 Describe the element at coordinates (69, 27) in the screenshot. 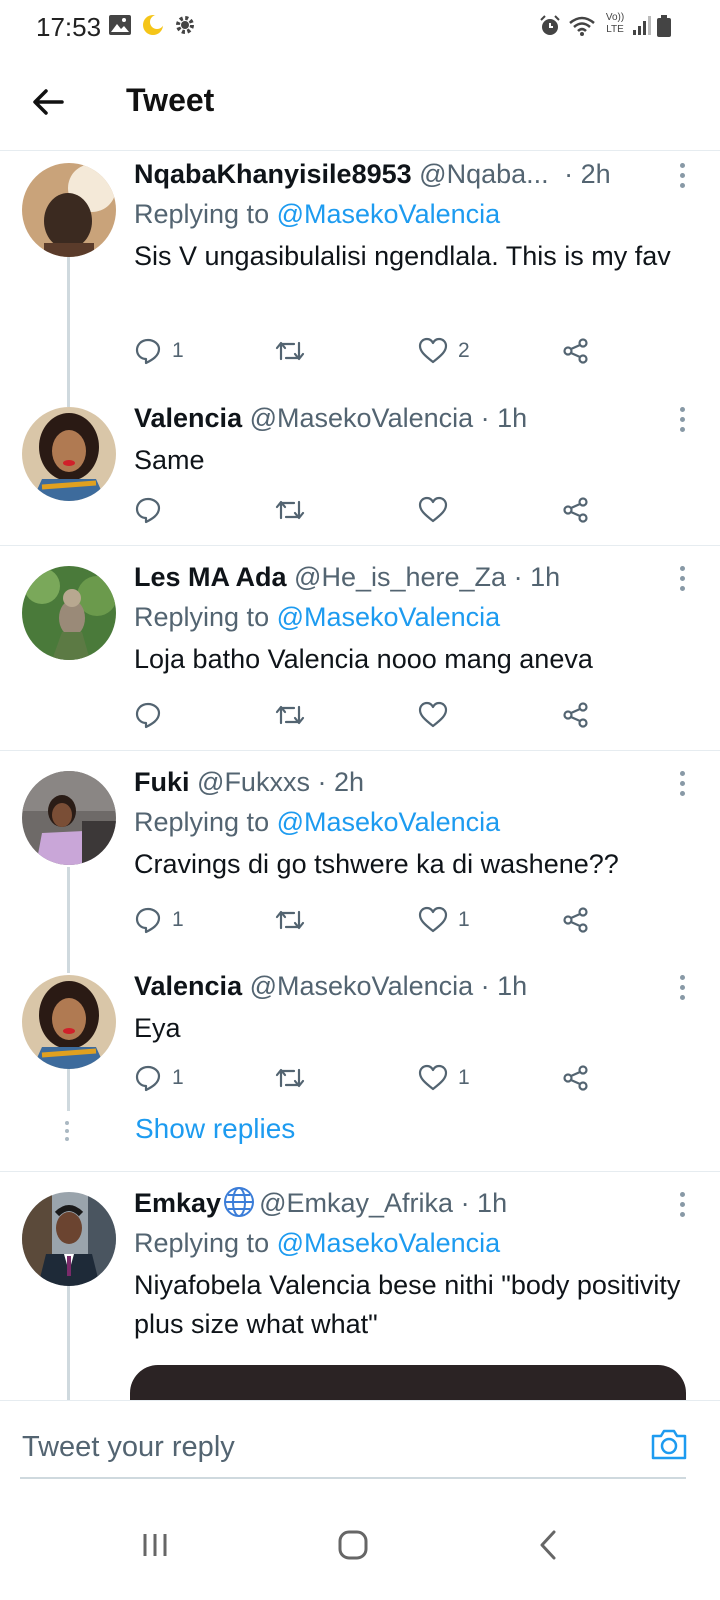

I see `status-time: 17:53` at that location.